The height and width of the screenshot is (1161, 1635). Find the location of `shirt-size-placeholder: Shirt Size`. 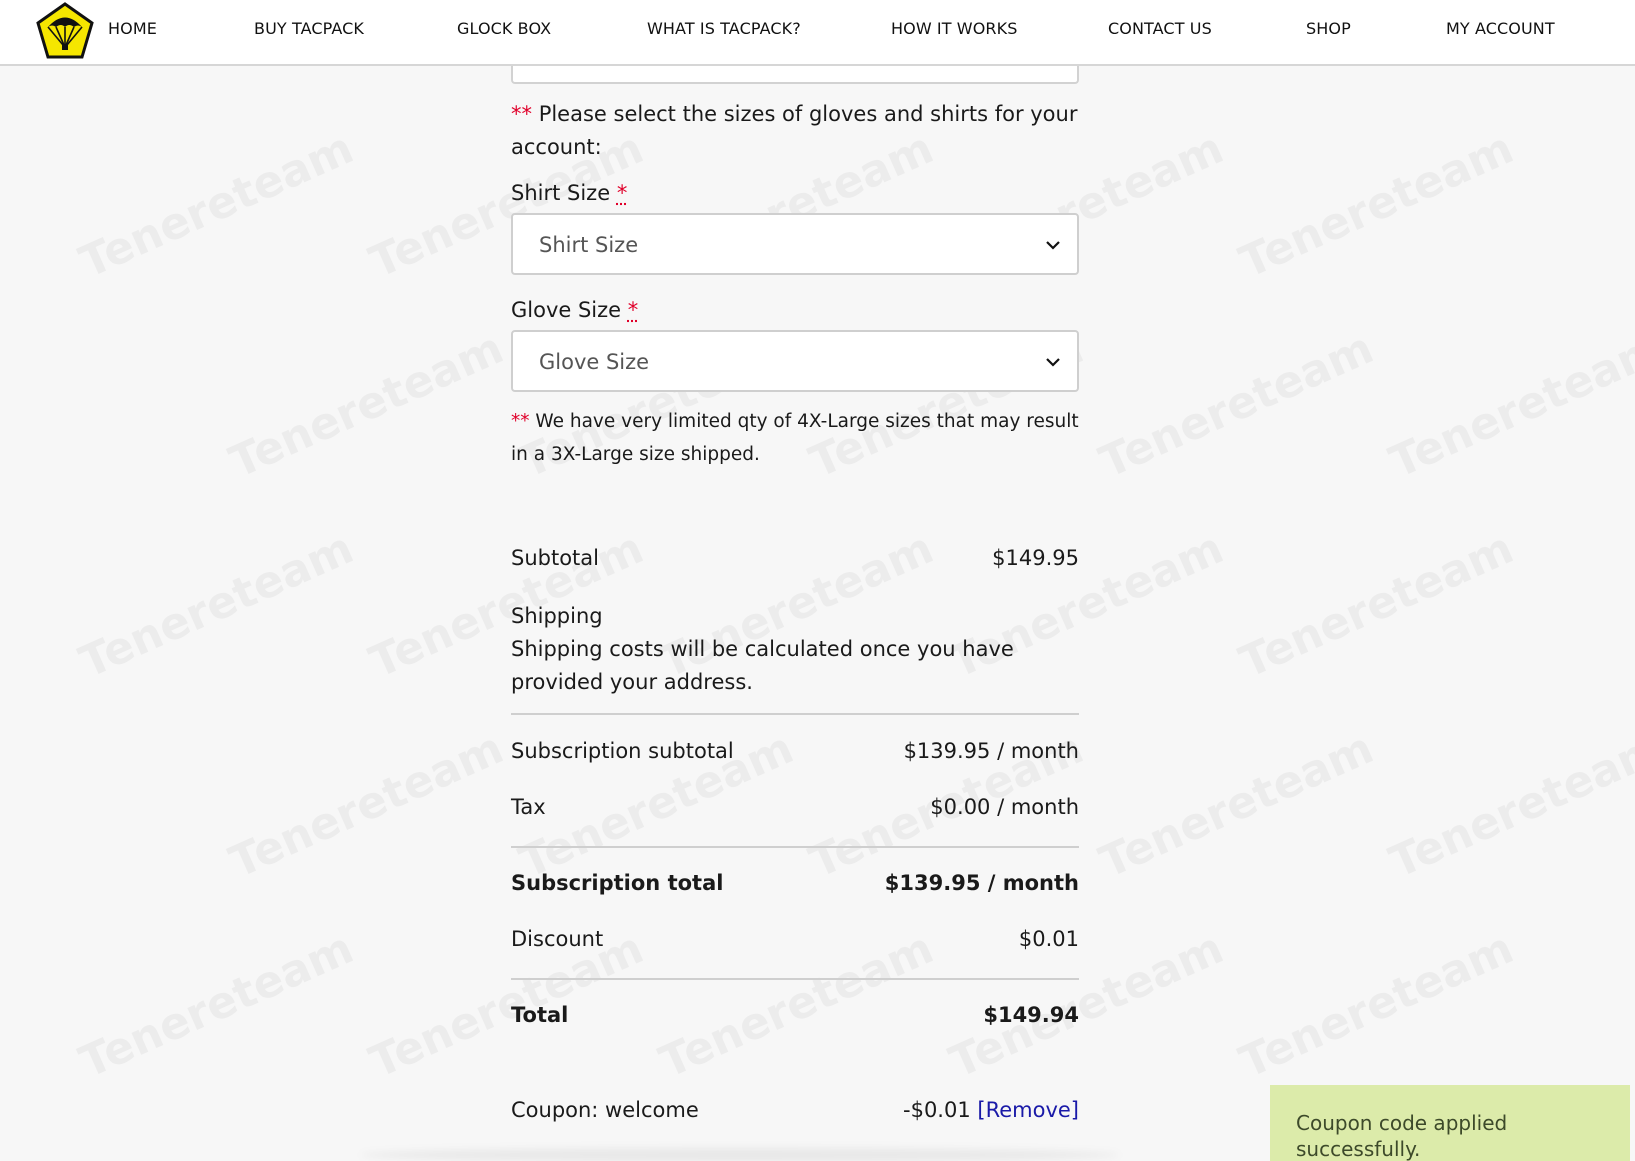

shirt-size-placeholder: Shirt Size is located at coordinates (589, 245).